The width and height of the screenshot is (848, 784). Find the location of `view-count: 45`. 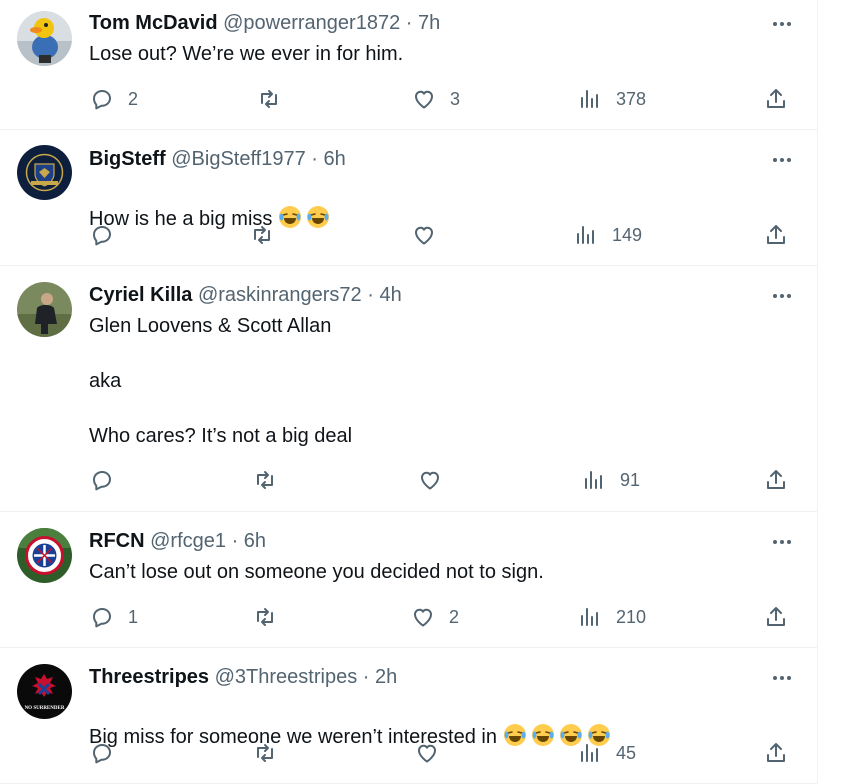

view-count: 45 is located at coordinates (626, 752).